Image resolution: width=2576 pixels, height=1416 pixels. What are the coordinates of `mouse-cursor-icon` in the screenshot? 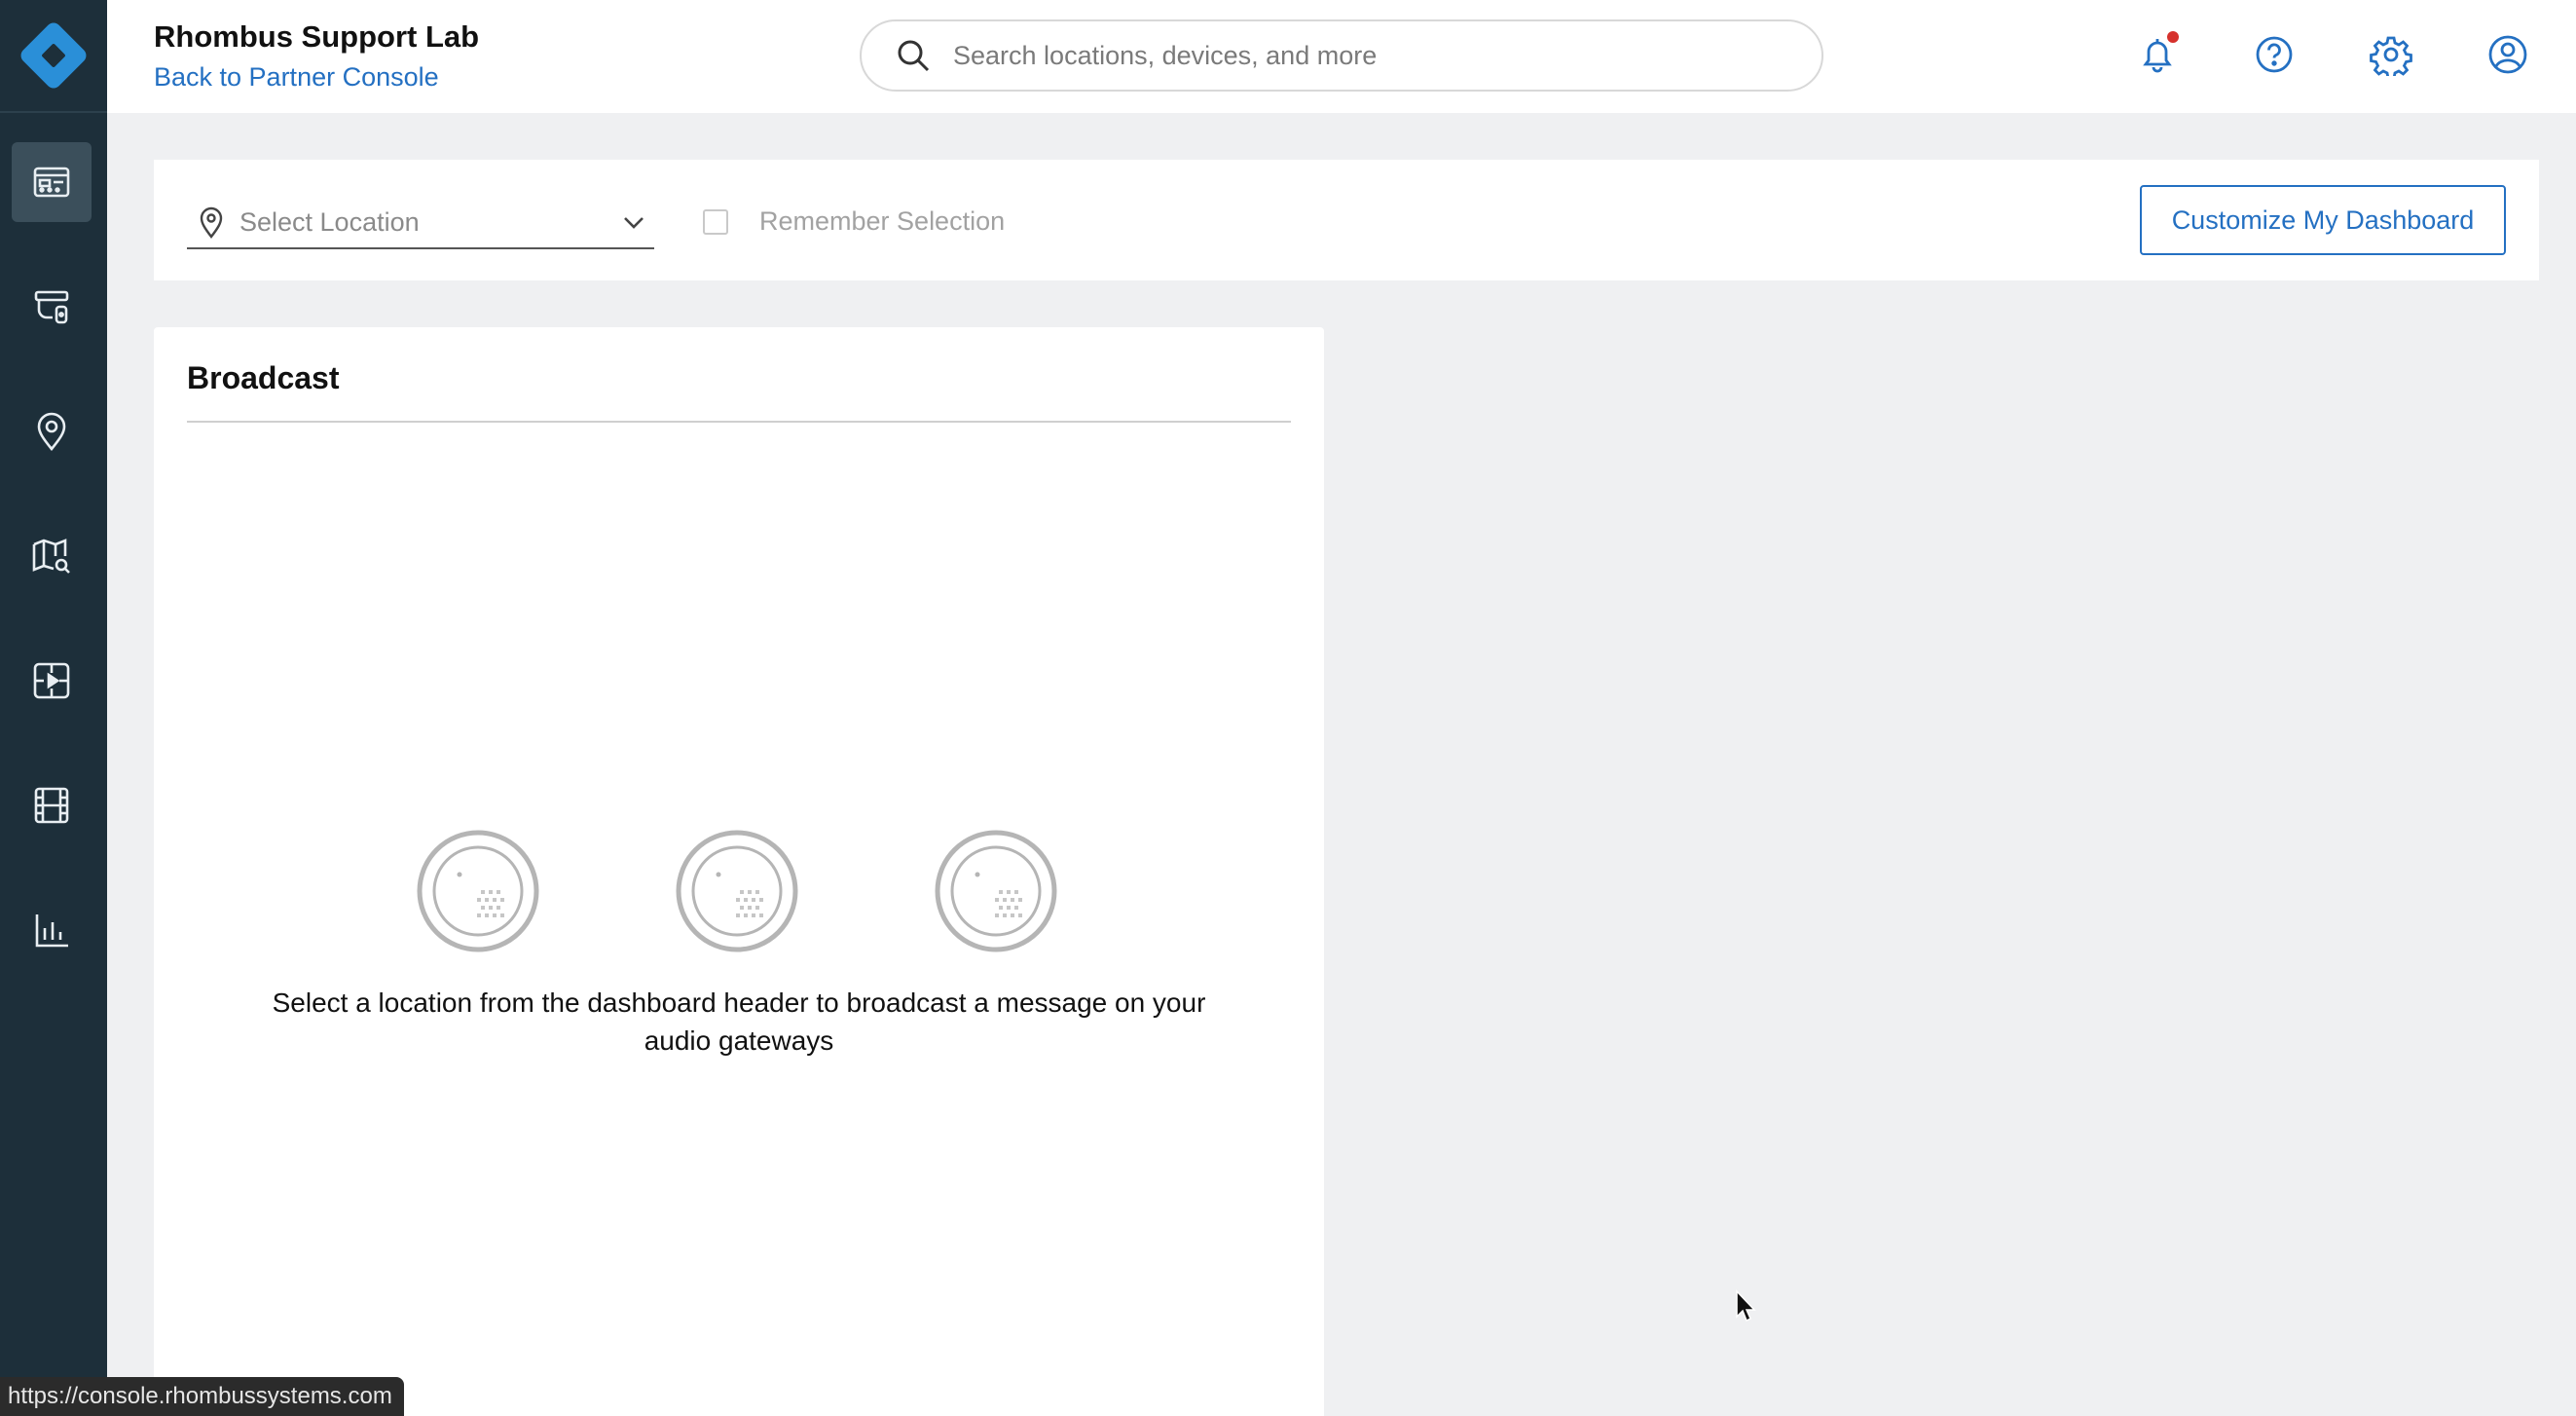 It's located at (1746, 1306).